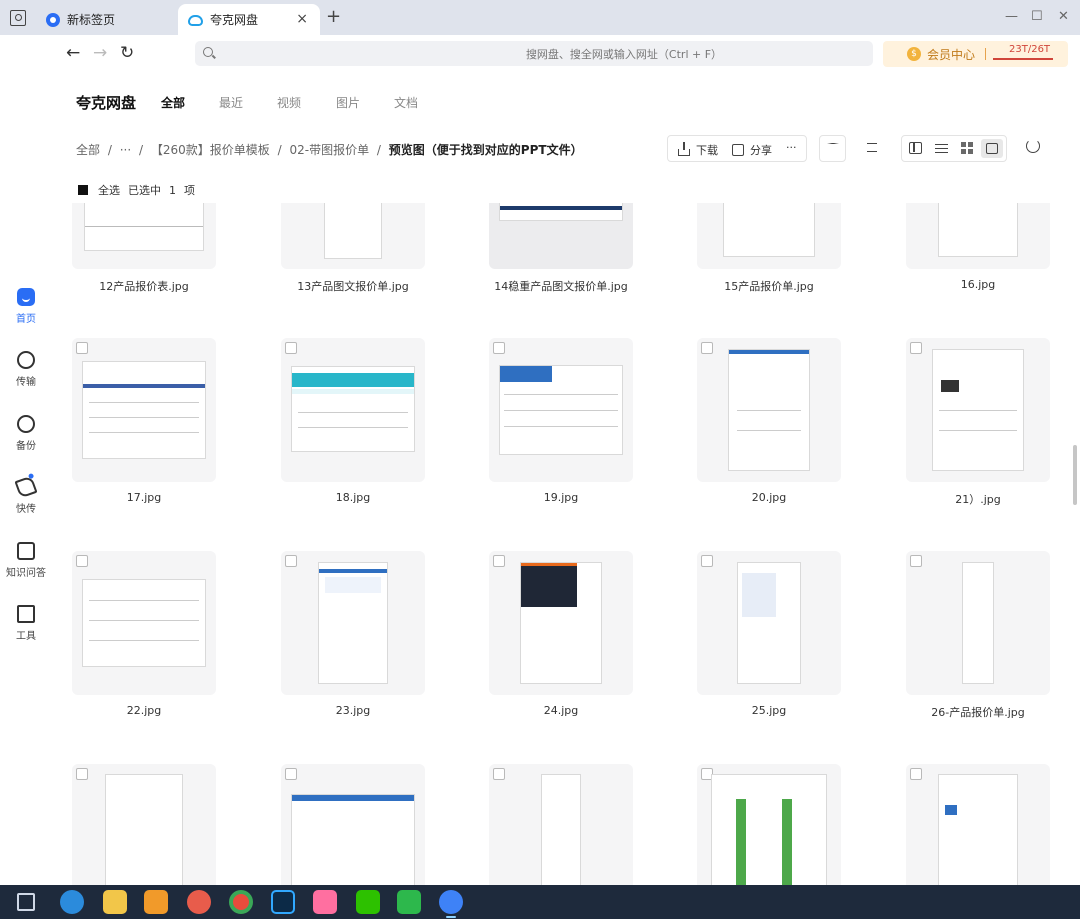 Image resolution: width=1080 pixels, height=919 pixels. Describe the element at coordinates (967, 148) in the screenshot. I see `grid-view-icon` at that location.